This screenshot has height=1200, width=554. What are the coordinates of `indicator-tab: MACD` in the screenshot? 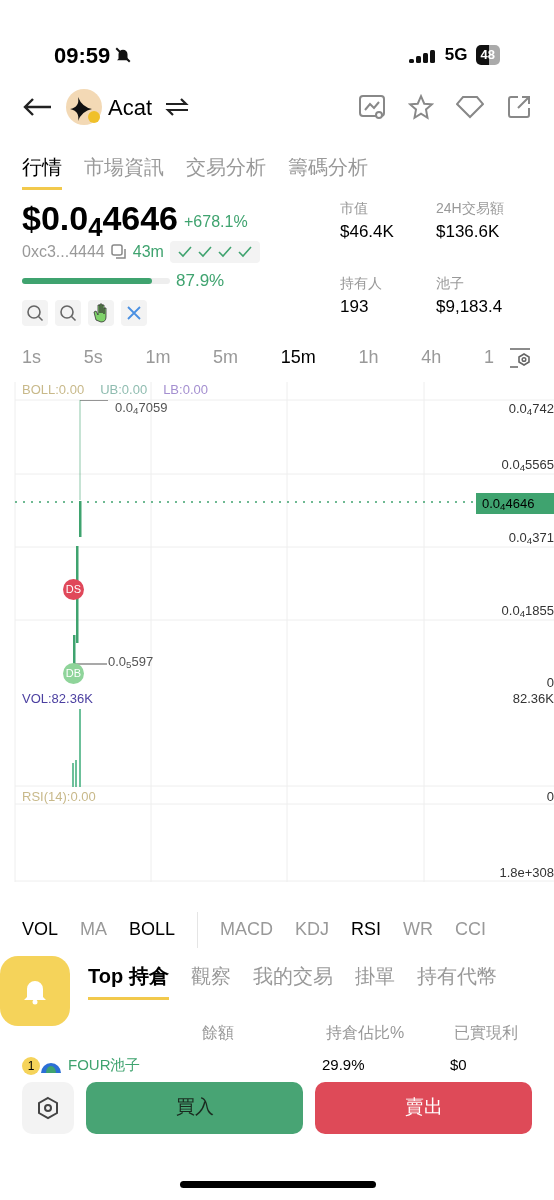 It's located at (247, 929).